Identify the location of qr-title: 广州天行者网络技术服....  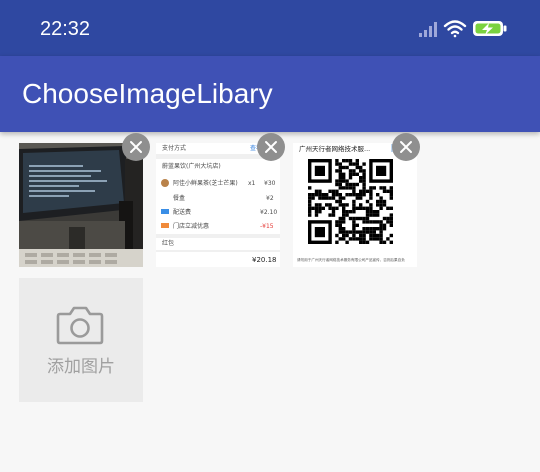
(334, 148).